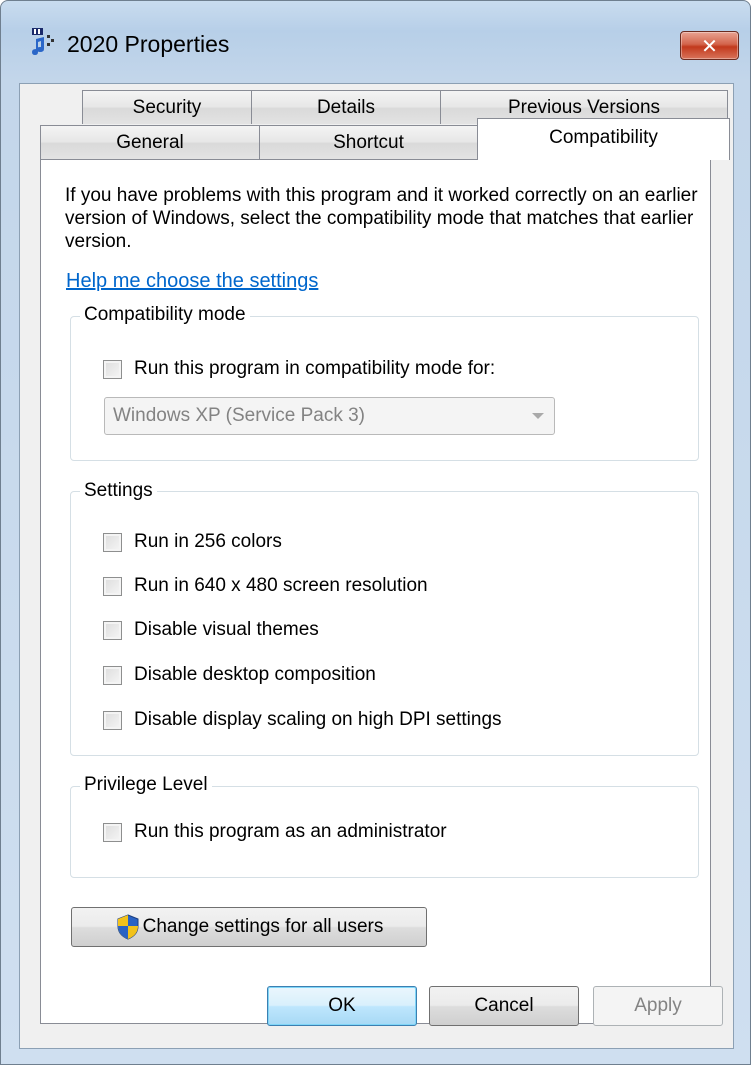  I want to click on button-label: OK, so click(342, 1005).